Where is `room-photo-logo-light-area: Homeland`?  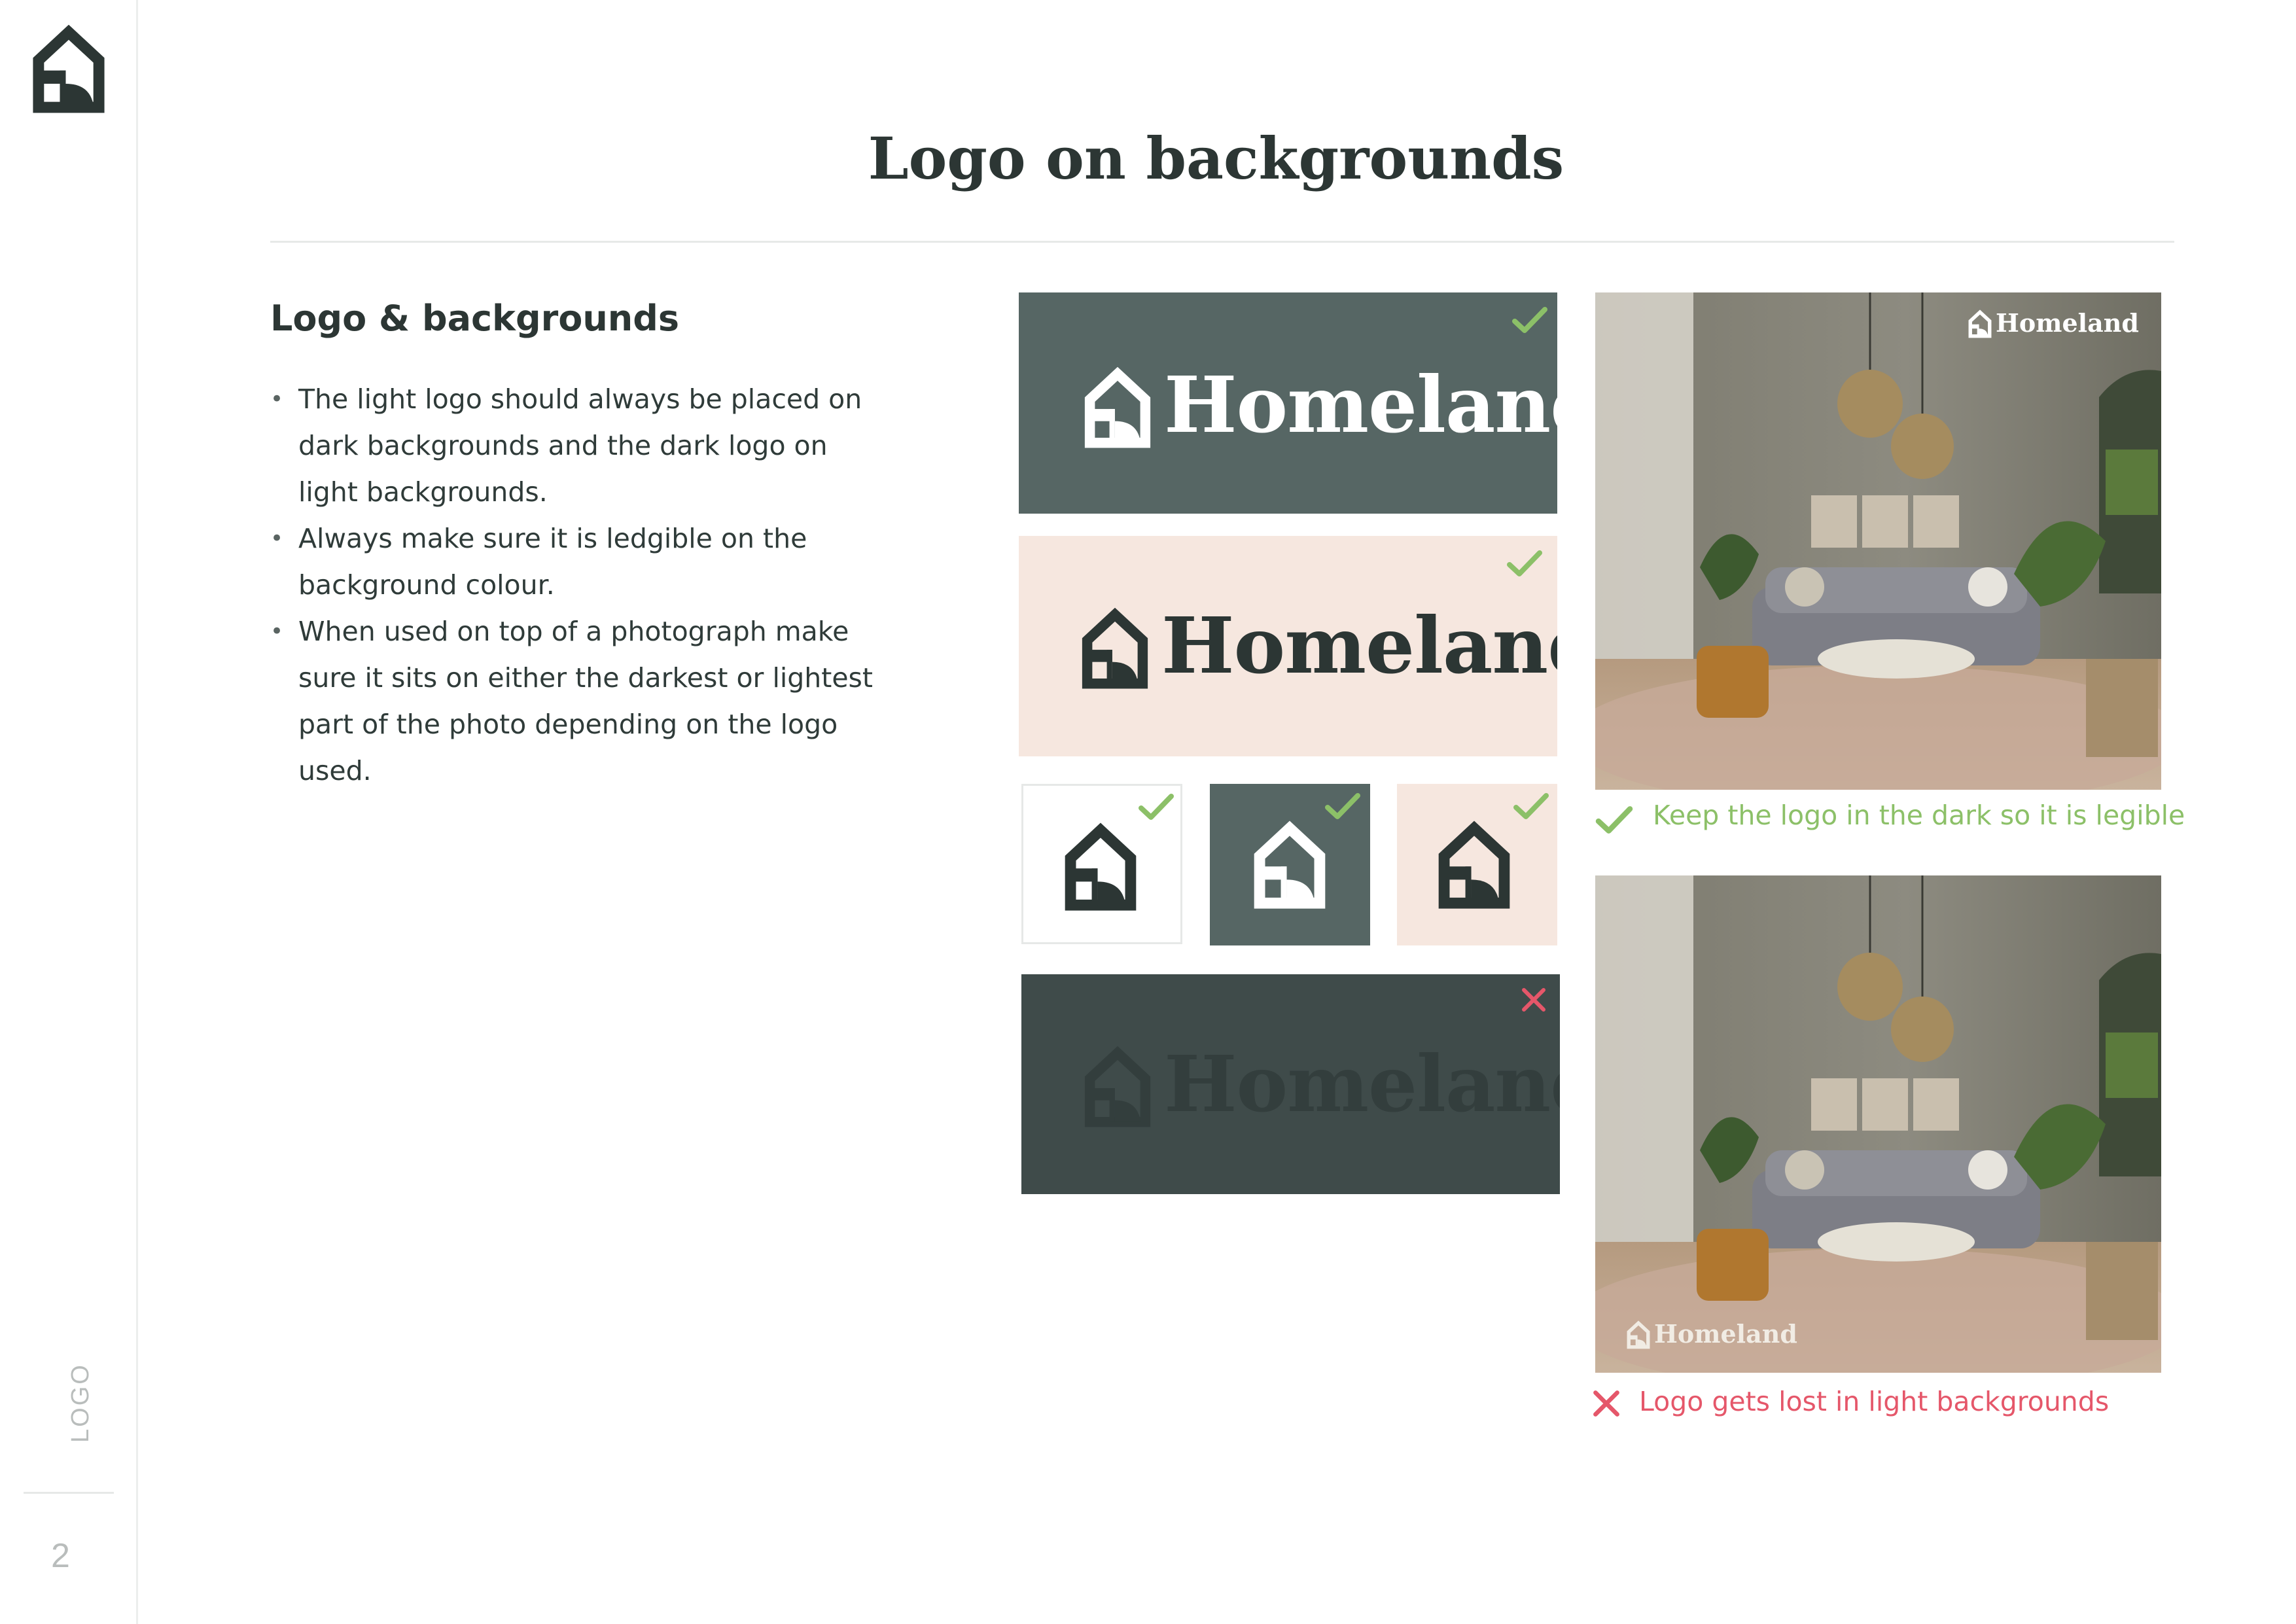 room-photo-logo-light-area: Homeland is located at coordinates (1878, 1124).